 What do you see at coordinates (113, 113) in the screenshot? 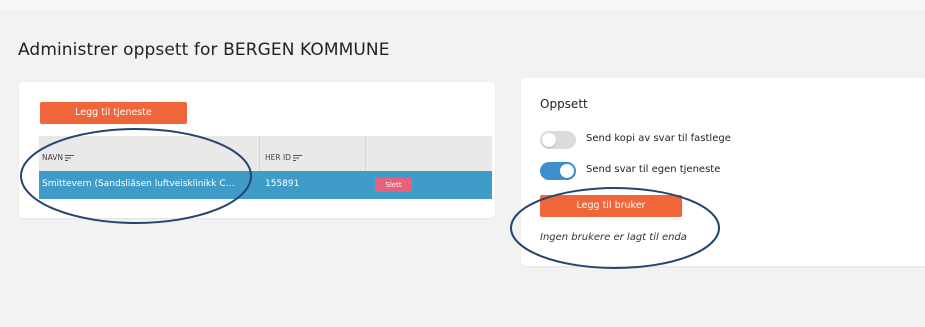
I see `add-service-button: Legg til tjeneste` at bounding box center [113, 113].